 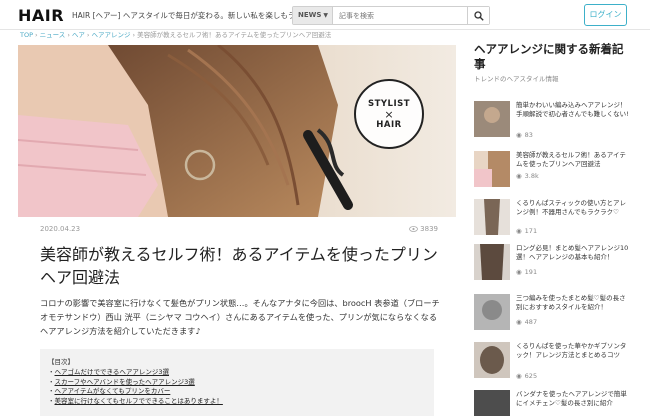 What do you see at coordinates (605, 15) in the screenshot?
I see `login-button: ログイン` at bounding box center [605, 15].